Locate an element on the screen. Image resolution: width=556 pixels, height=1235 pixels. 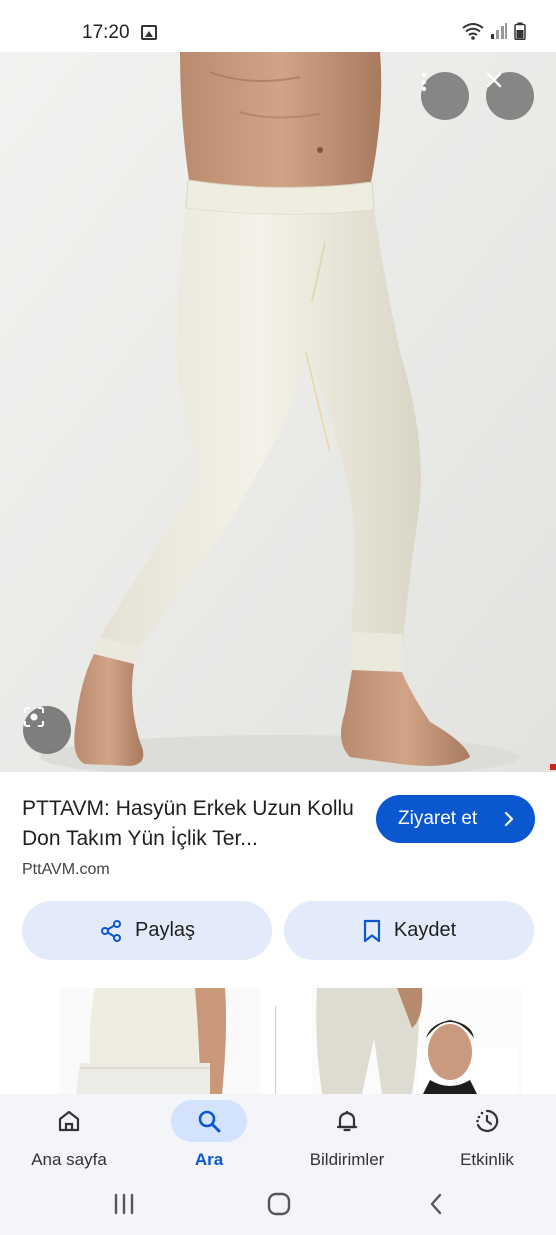
back-icon is located at coordinates (436, 1204).